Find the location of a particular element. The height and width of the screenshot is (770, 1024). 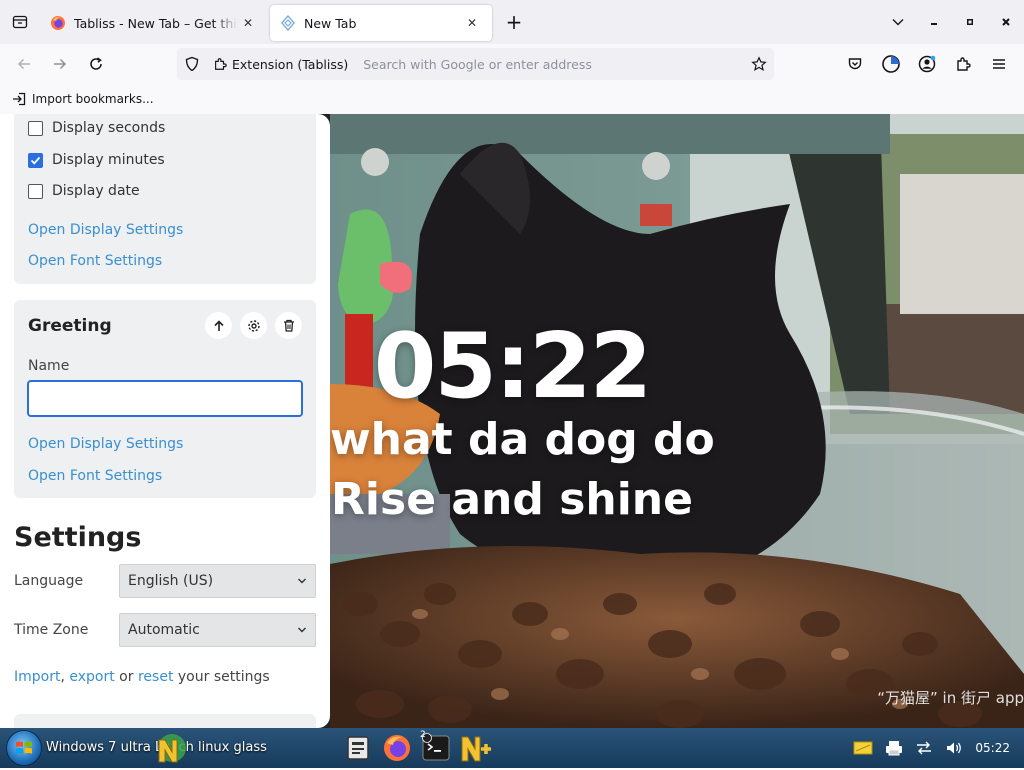

display-date-option: Display date is located at coordinates (84, 191).